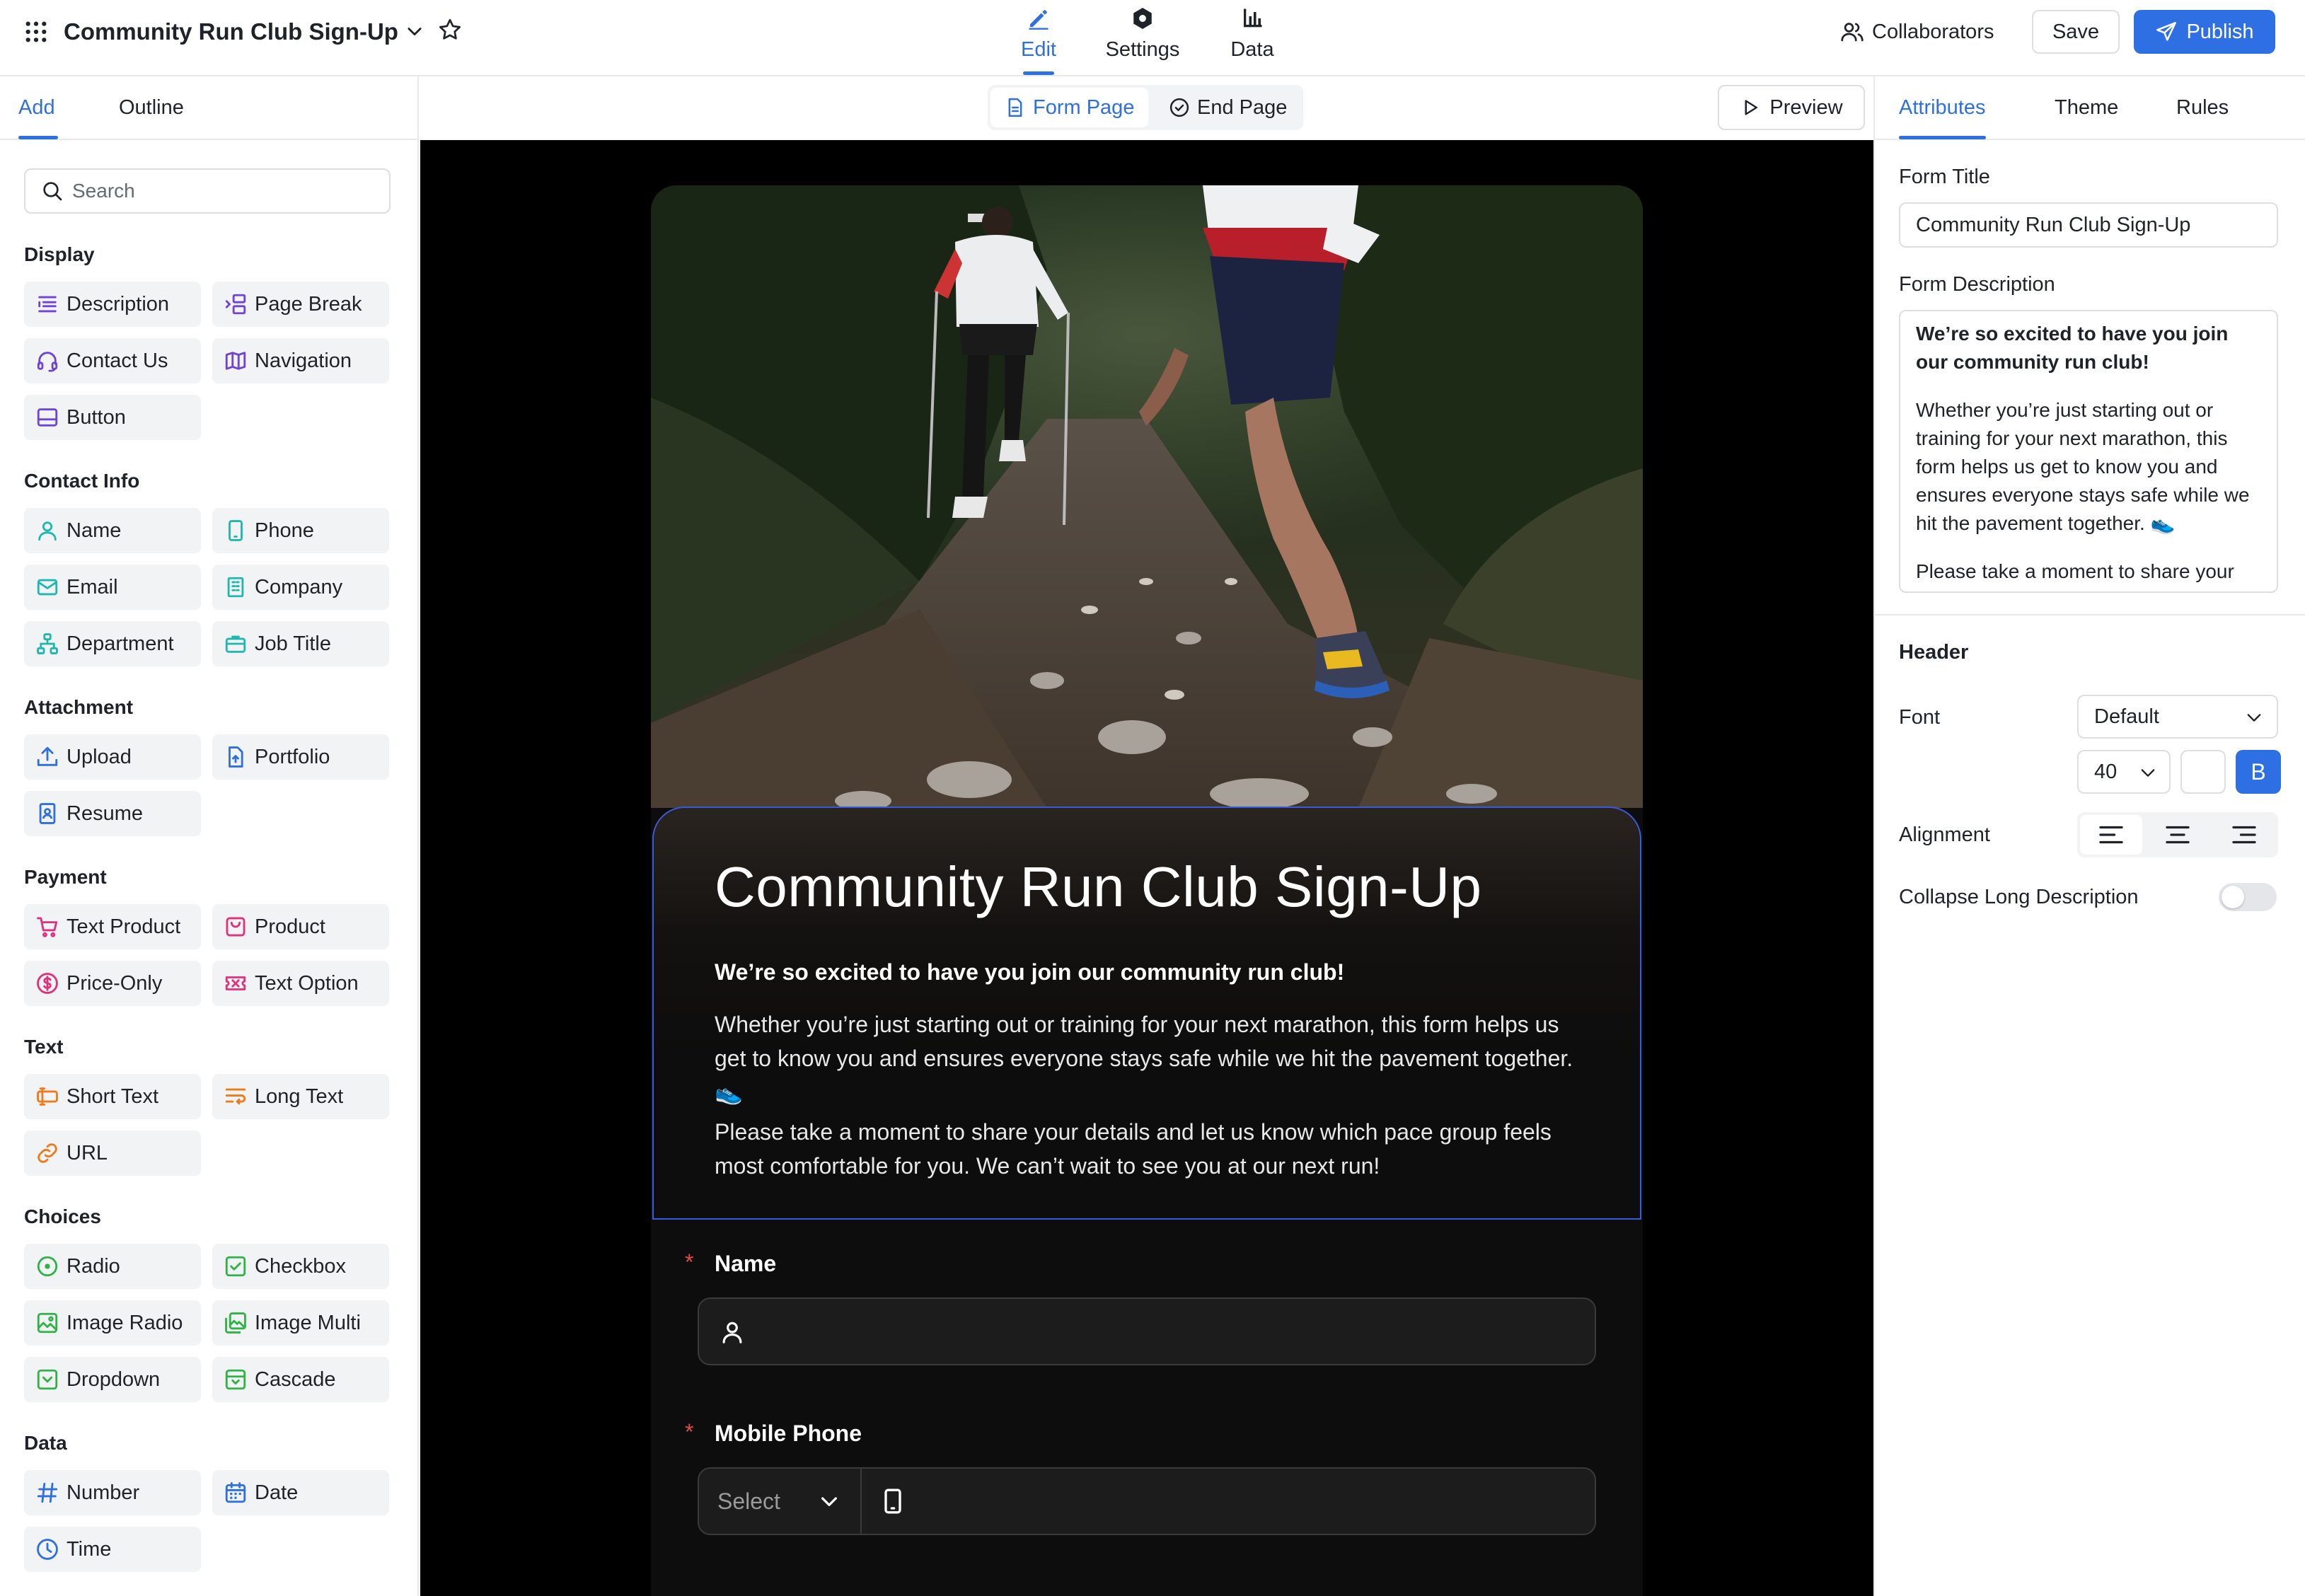 The image size is (2305, 1596). I want to click on add-image-radio-field: Image Radio, so click(113, 1323).